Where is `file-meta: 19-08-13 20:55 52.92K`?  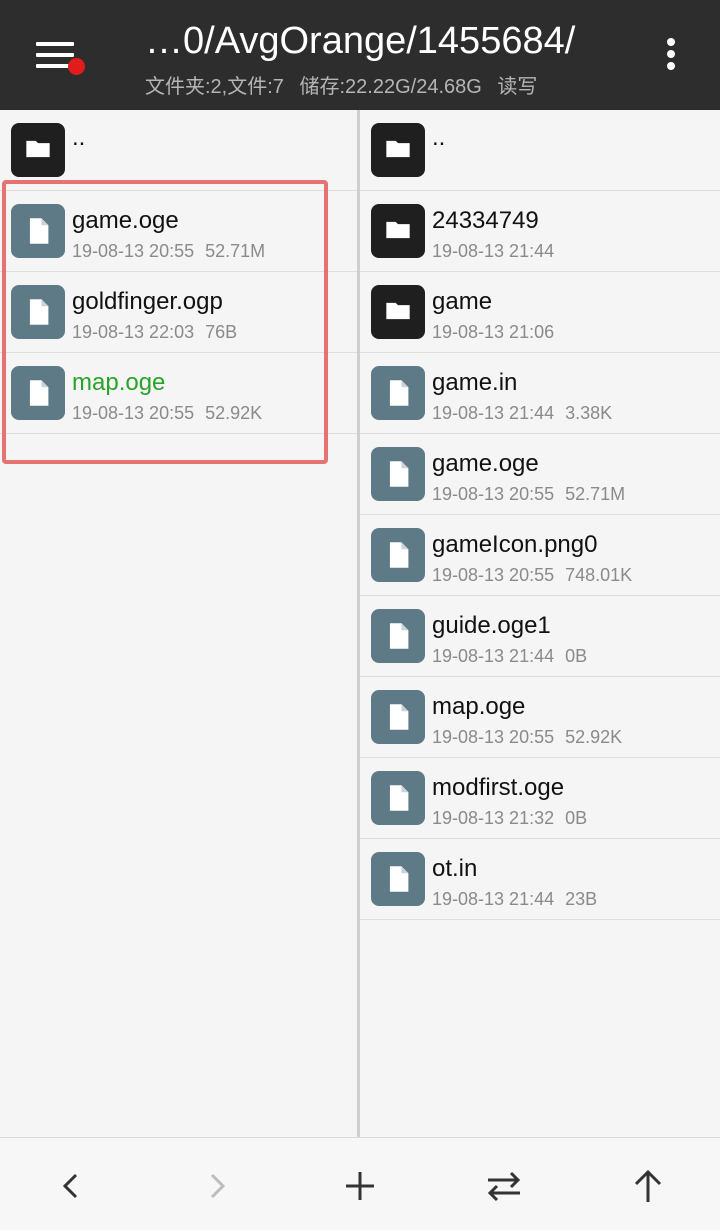 file-meta: 19-08-13 20:55 52.92K is located at coordinates (527, 737).